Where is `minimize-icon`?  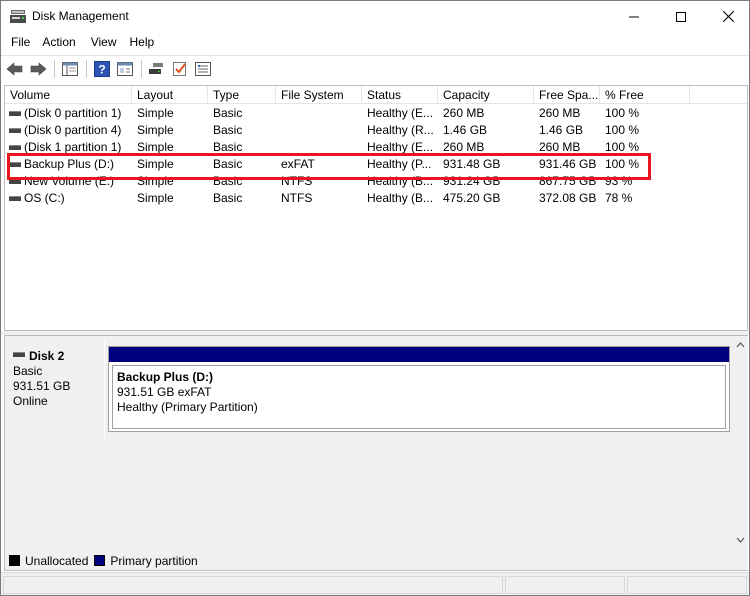 minimize-icon is located at coordinates (634, 16).